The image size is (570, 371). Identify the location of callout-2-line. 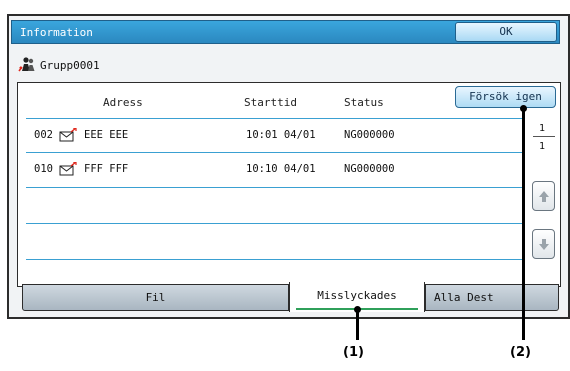
(523, 224).